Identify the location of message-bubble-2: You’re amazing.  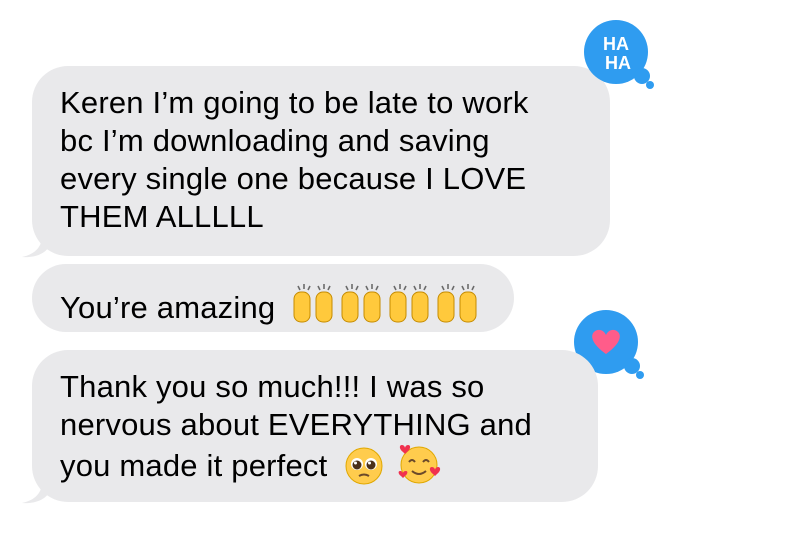
(273, 298).